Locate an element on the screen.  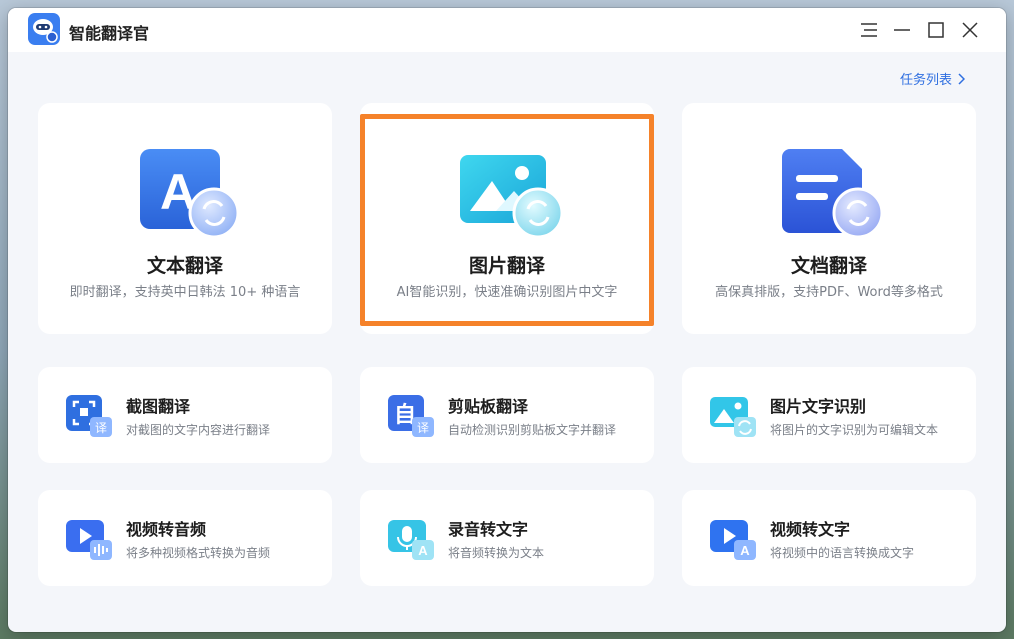
close-button is located at coordinates (970, 30).